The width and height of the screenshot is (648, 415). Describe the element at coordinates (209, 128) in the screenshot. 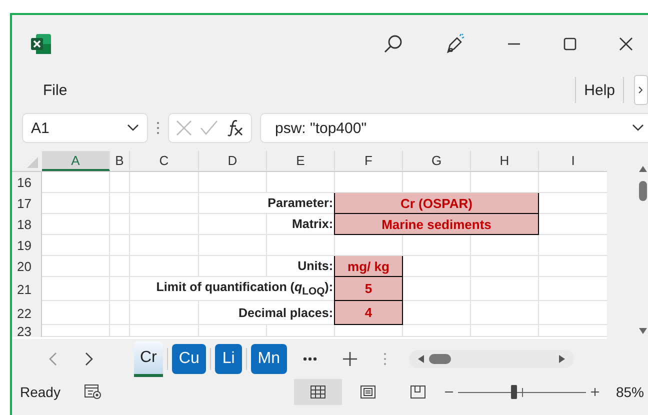

I see `check-icon` at that location.